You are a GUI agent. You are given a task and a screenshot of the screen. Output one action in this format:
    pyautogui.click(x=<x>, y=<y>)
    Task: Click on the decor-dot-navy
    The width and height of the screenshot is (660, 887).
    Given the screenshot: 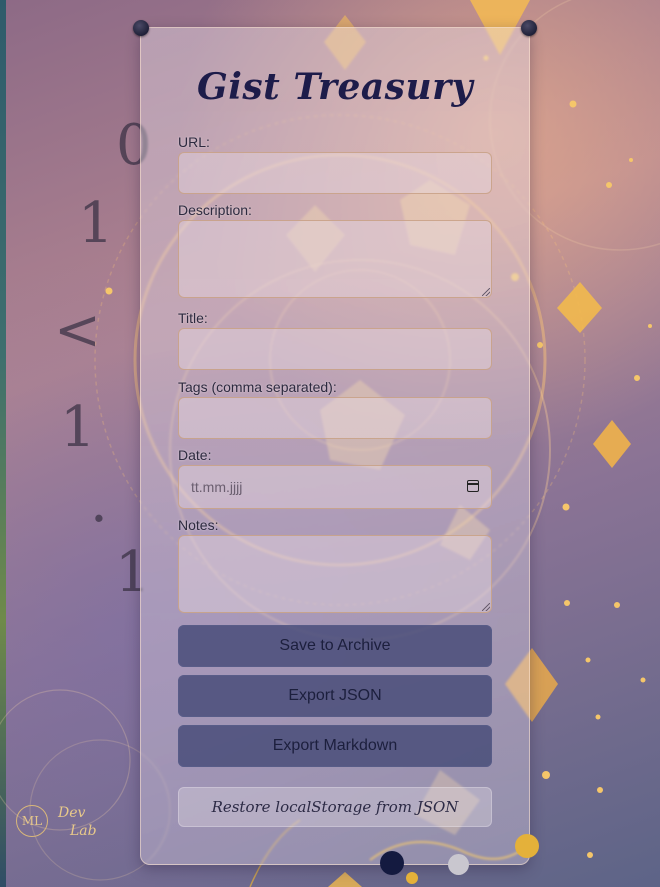 What is the action you would take?
    pyautogui.click(x=392, y=863)
    